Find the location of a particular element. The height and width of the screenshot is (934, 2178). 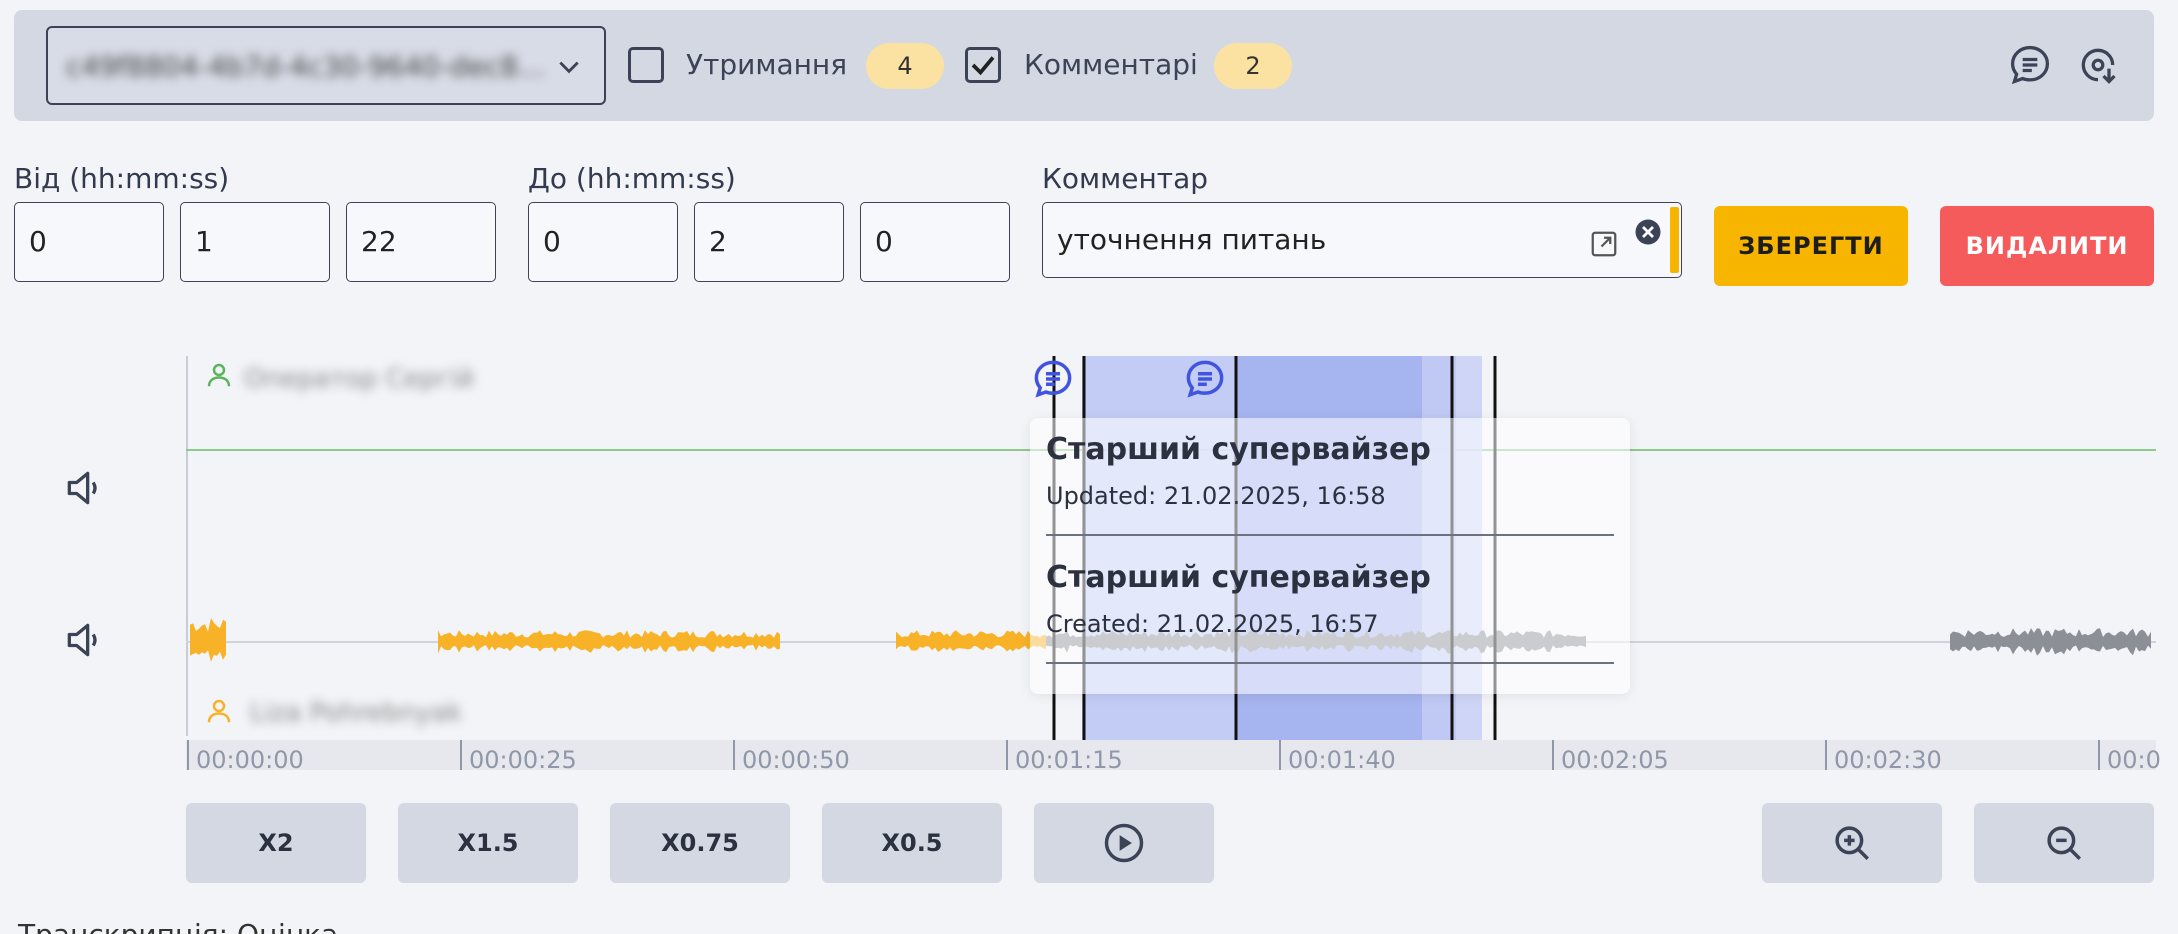

comment-input: уточнення питань is located at coordinates (1362, 240).